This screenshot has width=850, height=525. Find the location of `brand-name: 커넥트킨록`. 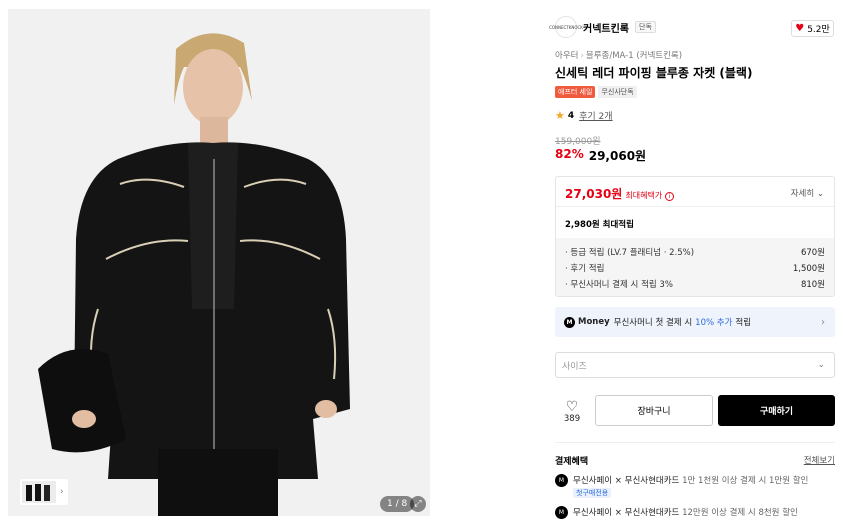

brand-name: 커넥트킨록 is located at coordinates (606, 27).